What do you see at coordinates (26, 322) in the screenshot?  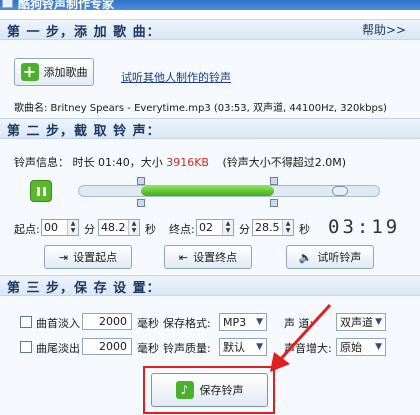 I see `fade-in-checkbox` at bounding box center [26, 322].